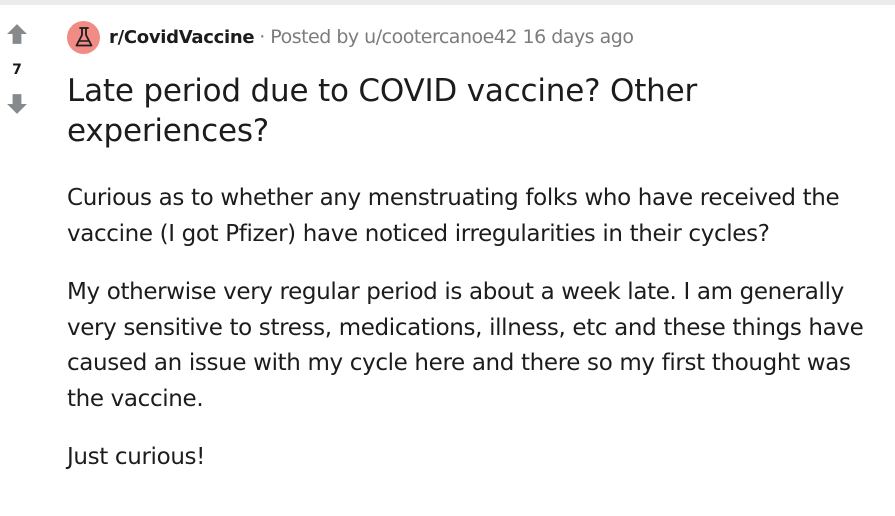 The width and height of the screenshot is (895, 516). I want to click on subreddit-link: r/CovidVaccine, so click(182, 37).